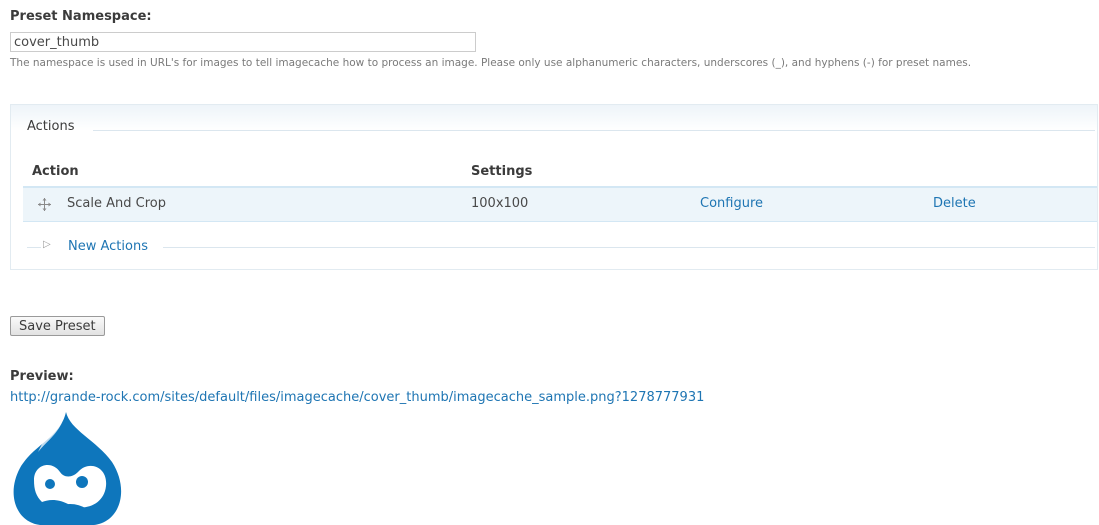  Describe the element at coordinates (47, 244) in the screenshot. I see `collapse-arrow-icon: ▷` at that location.